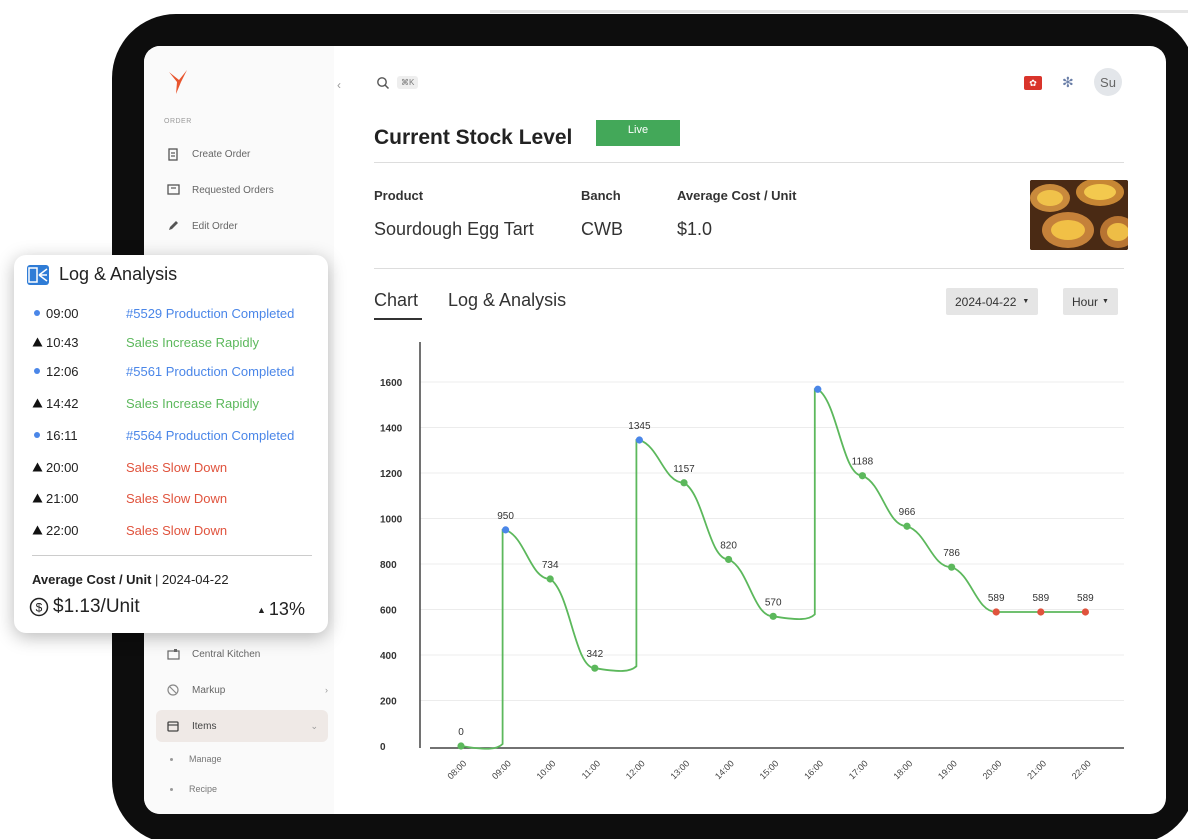  I want to click on data-label: 1345, so click(639, 426).